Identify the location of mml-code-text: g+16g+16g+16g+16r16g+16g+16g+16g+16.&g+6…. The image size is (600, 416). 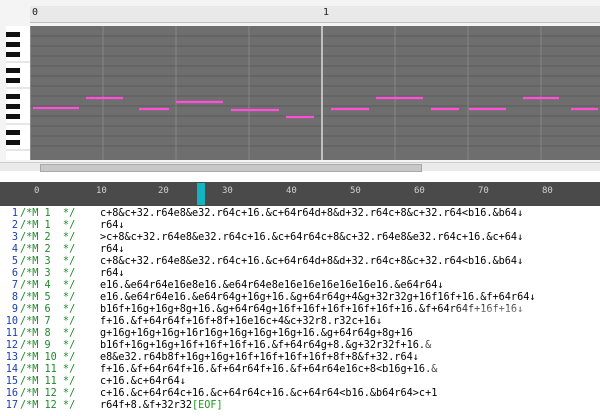
(256, 333).